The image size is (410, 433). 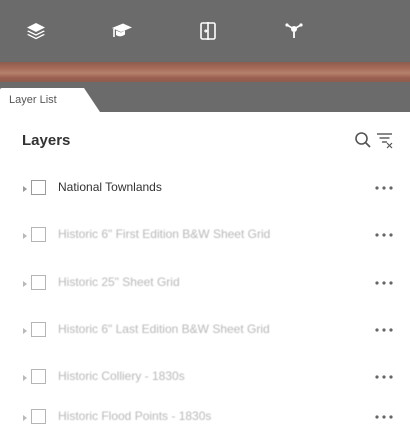 I want to click on layer-label: Historic 6" Last Edition B&W Sheet Grid, so click(x=164, y=329).